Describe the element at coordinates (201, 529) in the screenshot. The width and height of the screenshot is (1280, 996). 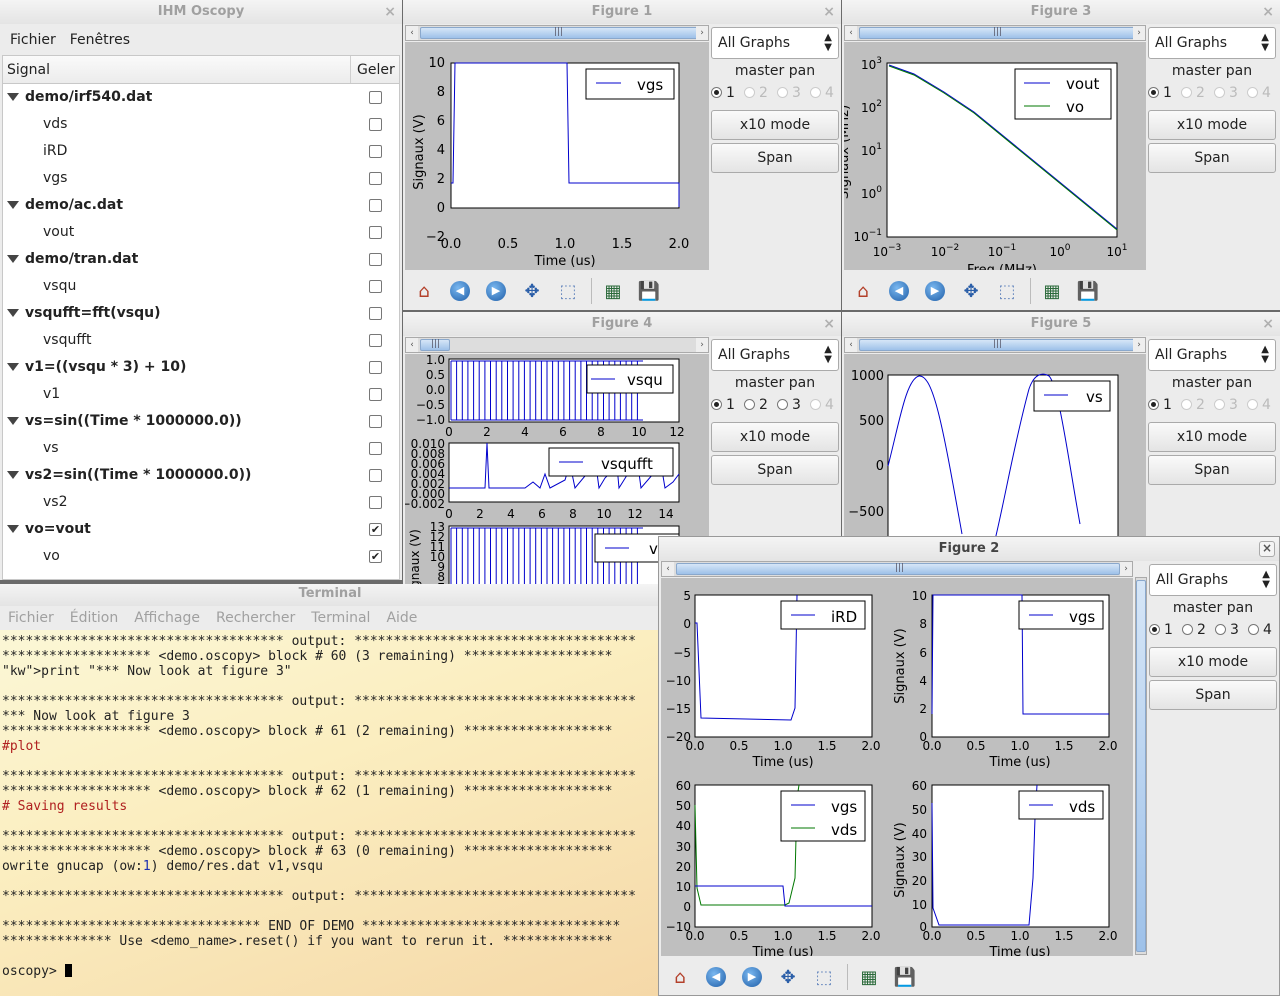
I see `tree-file-row: vo=vout ✔` at that location.